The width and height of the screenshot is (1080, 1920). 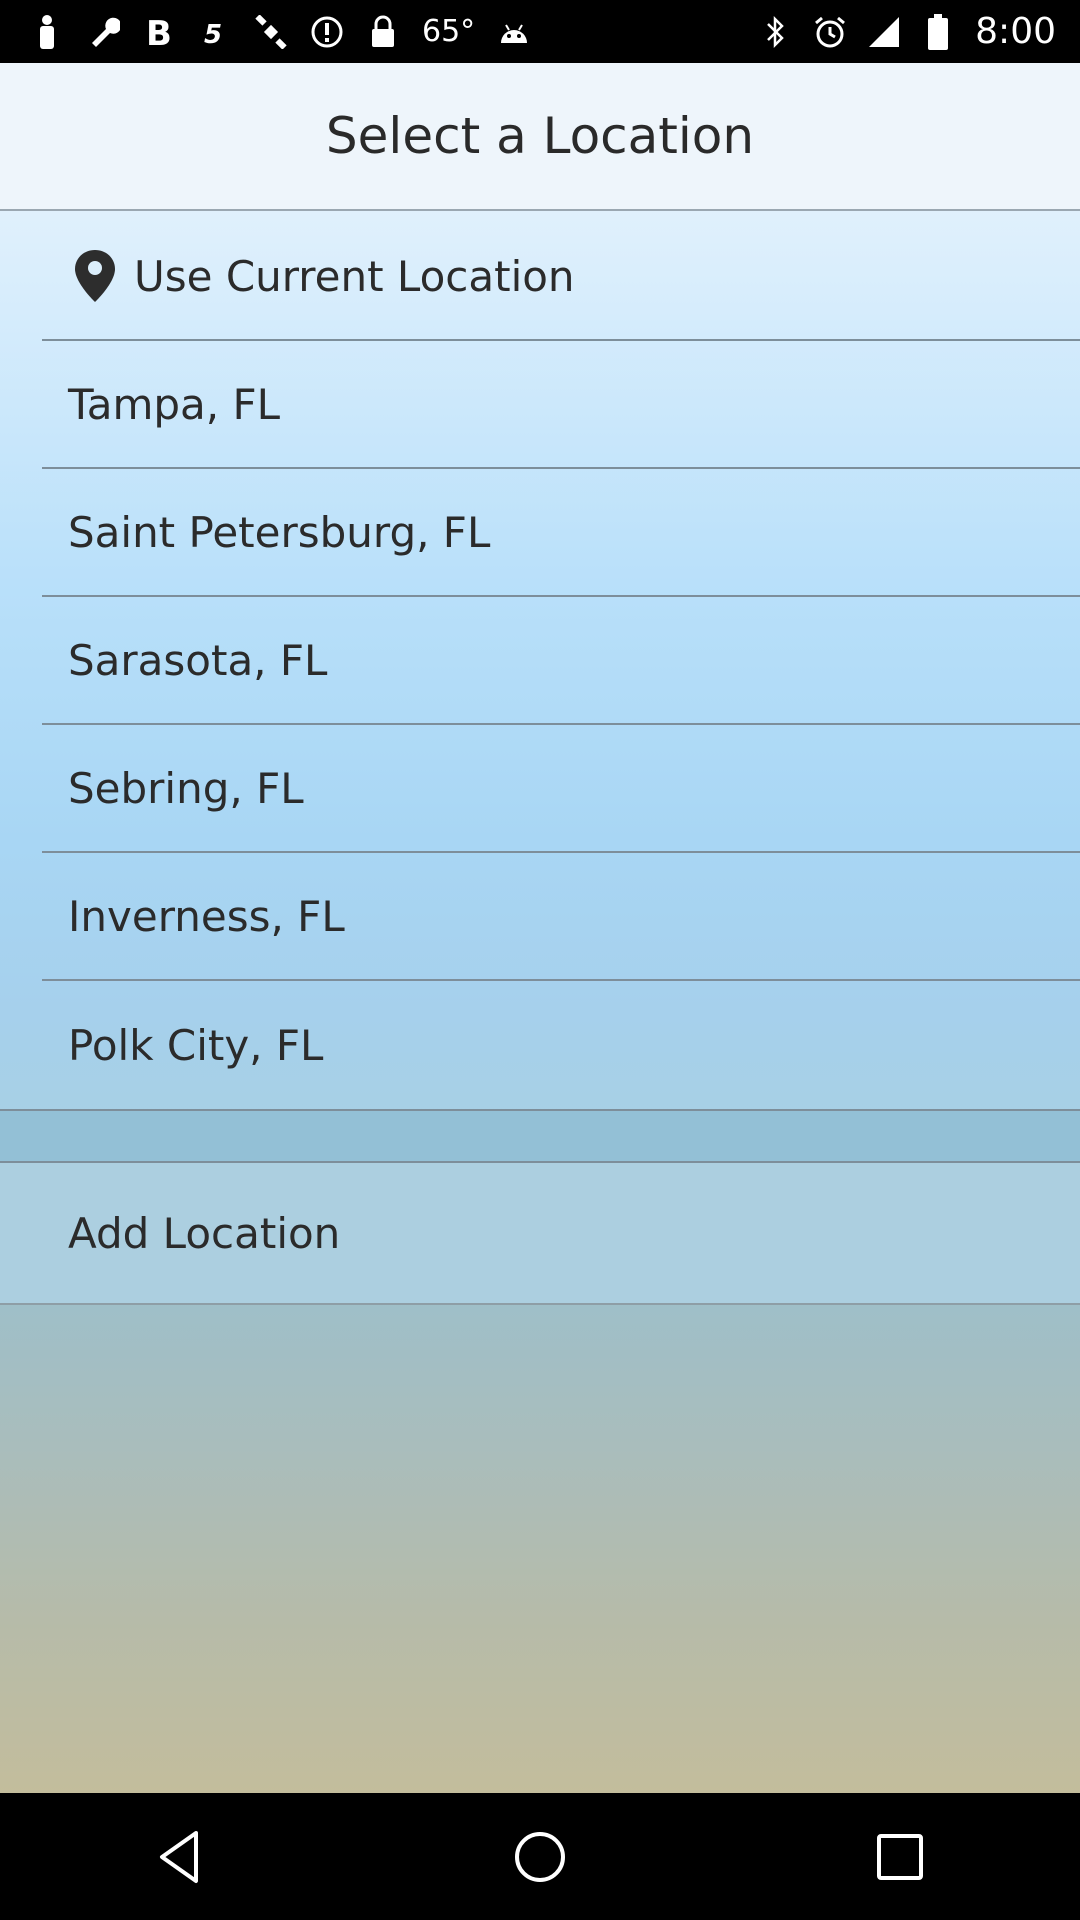 What do you see at coordinates (95, 276) in the screenshot?
I see `location-pin-icon` at bounding box center [95, 276].